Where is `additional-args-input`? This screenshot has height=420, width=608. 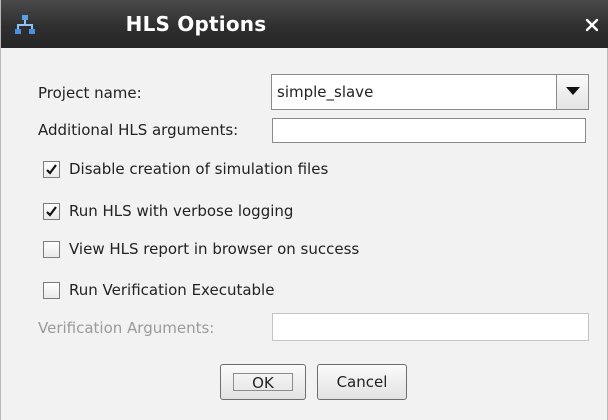 additional-args-input is located at coordinates (429, 130).